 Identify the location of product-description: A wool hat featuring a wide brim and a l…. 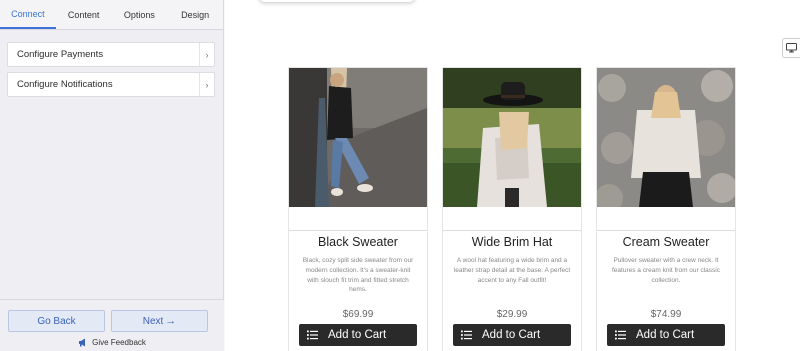
(512, 270).